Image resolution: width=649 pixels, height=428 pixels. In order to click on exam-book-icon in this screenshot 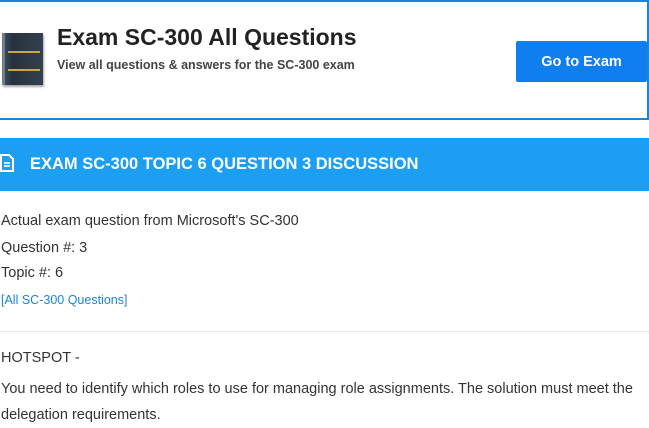, I will do `click(22, 59)`.